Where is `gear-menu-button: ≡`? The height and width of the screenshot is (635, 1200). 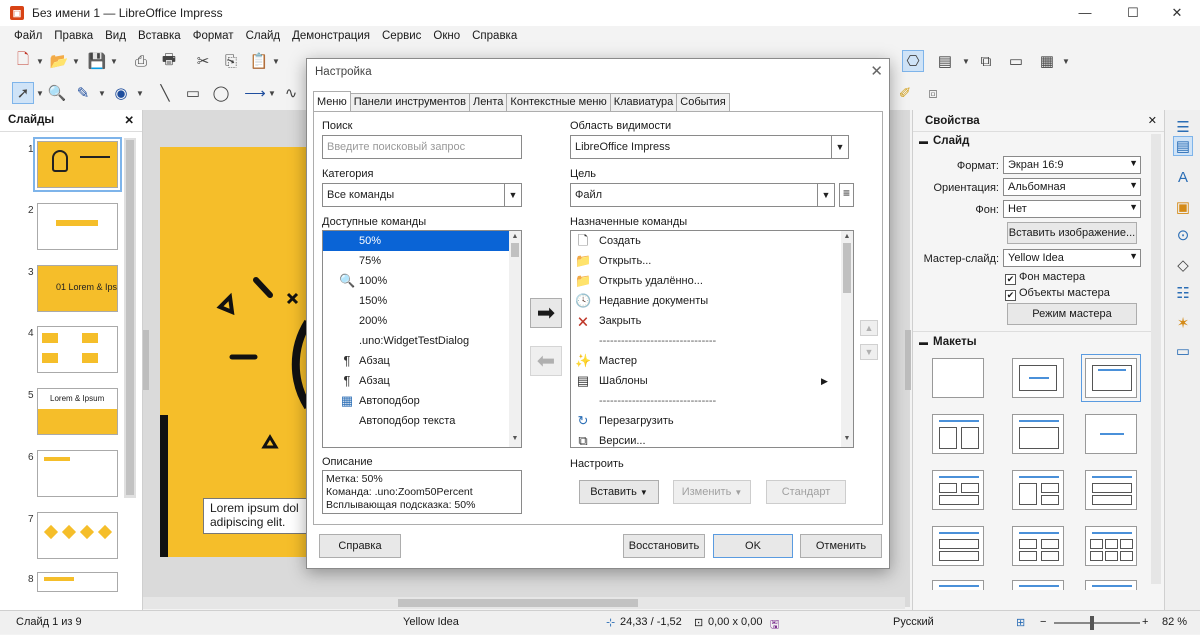 gear-menu-button: ≡ is located at coordinates (846, 195).